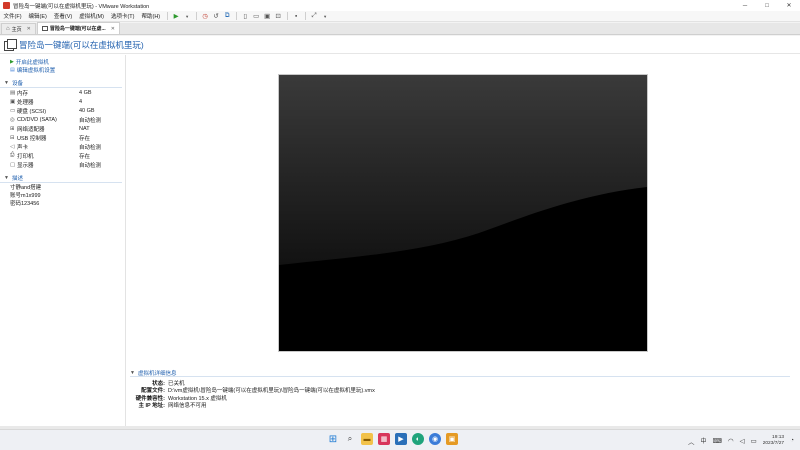 This screenshot has height=450, width=800. I want to click on close-button: ✕, so click(789, 5).